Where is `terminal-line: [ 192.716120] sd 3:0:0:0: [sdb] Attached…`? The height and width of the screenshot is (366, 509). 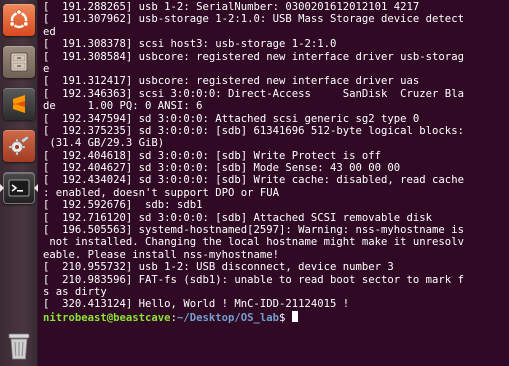
terminal-line: [ 192.716120] sd 3:0:0:0: [sdb] Attached… is located at coordinates (238, 217).